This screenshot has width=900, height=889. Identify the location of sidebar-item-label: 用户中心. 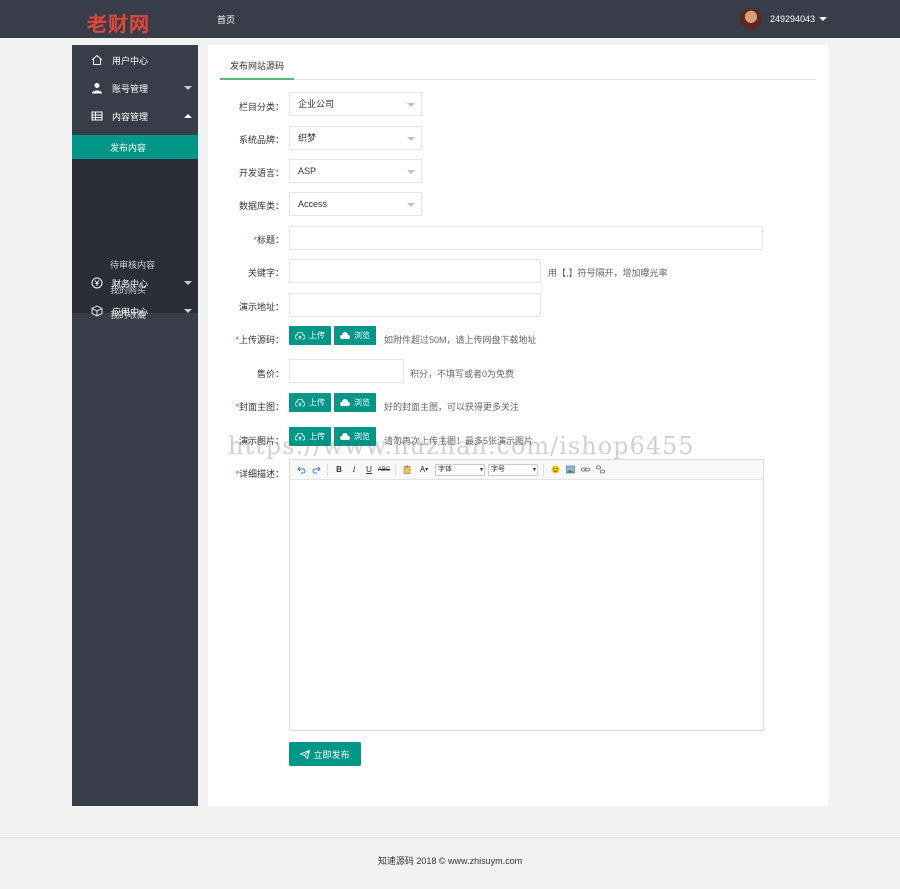
(130, 60).